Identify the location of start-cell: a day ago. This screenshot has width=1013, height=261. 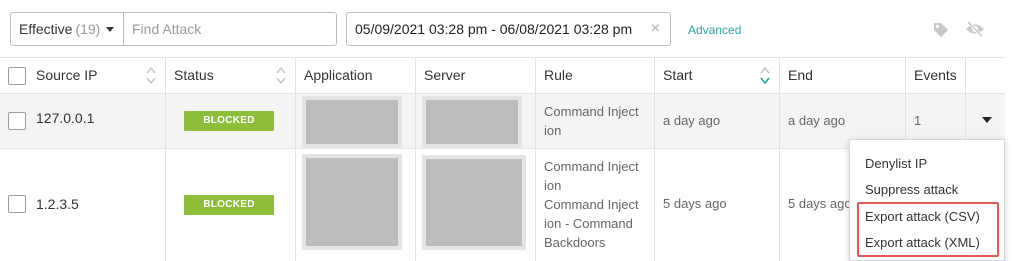
(717, 121).